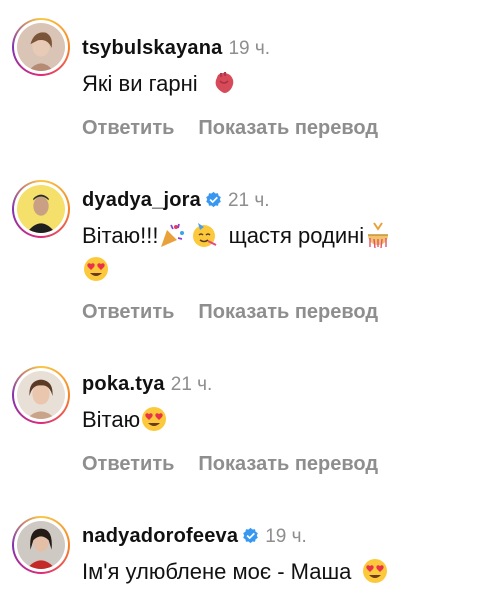 The height and width of the screenshot is (600, 492). What do you see at coordinates (160, 84) in the screenshot?
I see `comment-text: Які ви гарні` at bounding box center [160, 84].